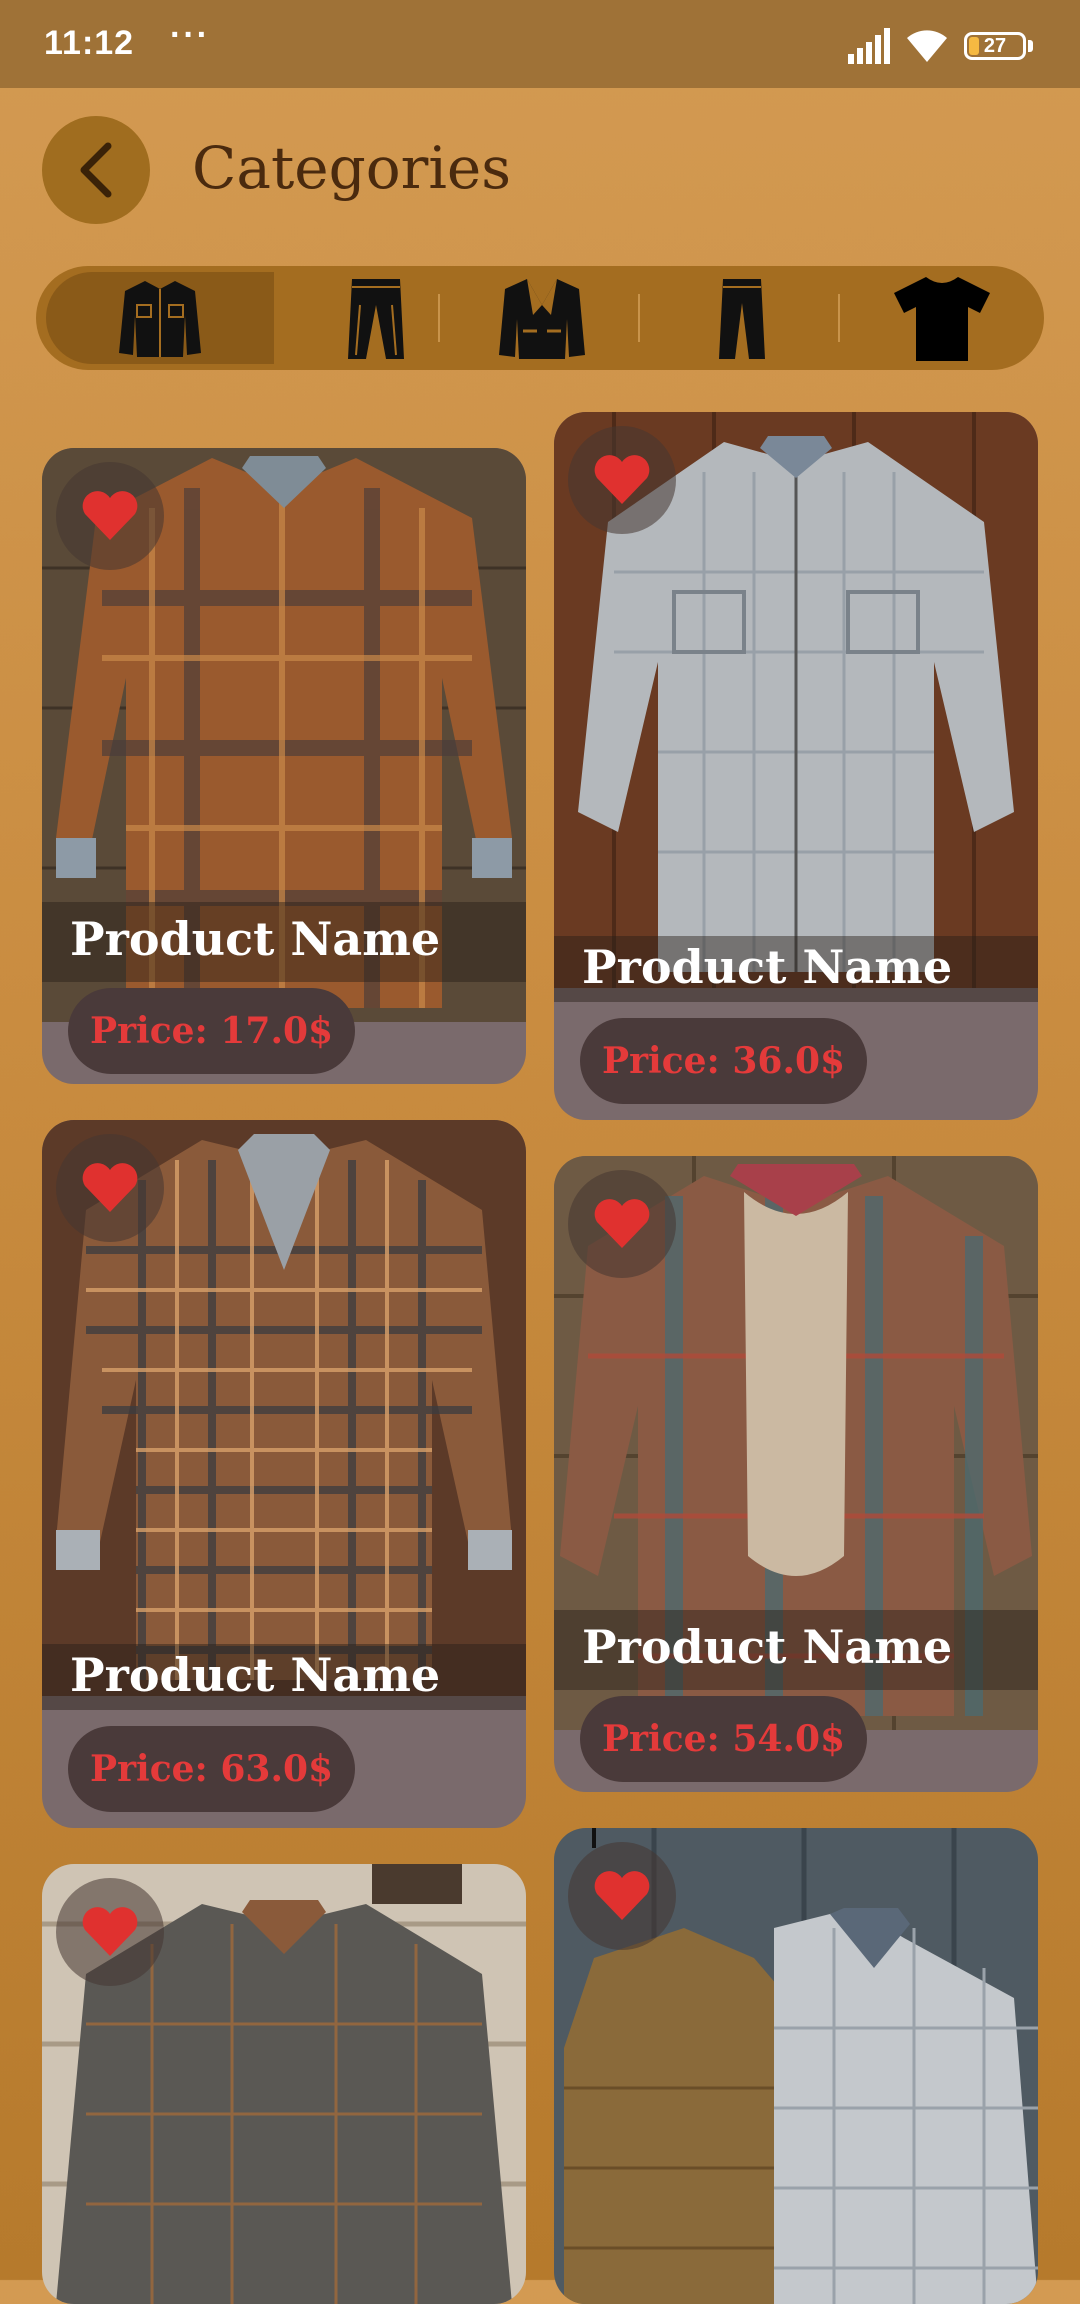  I want to click on page-title: Categories, so click(351, 168).